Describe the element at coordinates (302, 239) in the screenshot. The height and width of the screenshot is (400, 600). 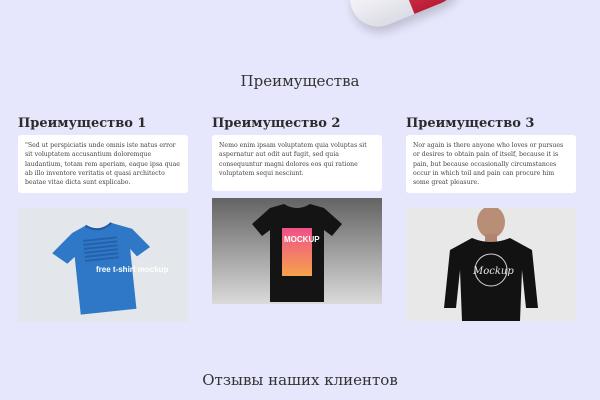
I see `tshirt-print-text: MOCKUP` at that location.